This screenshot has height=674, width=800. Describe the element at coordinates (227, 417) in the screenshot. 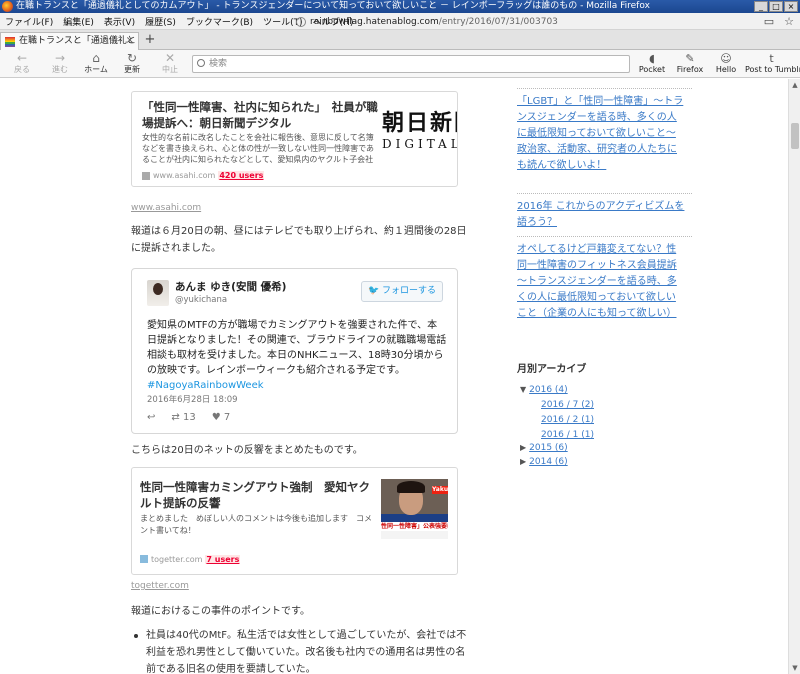

I see `like-count: 7` at that location.